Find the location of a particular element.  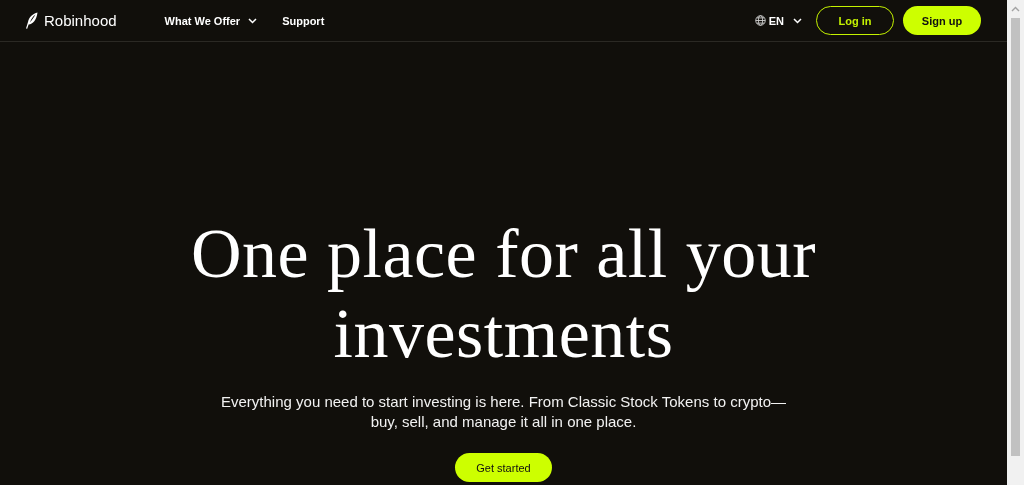

brand-name: Robinhood is located at coordinates (80, 20).